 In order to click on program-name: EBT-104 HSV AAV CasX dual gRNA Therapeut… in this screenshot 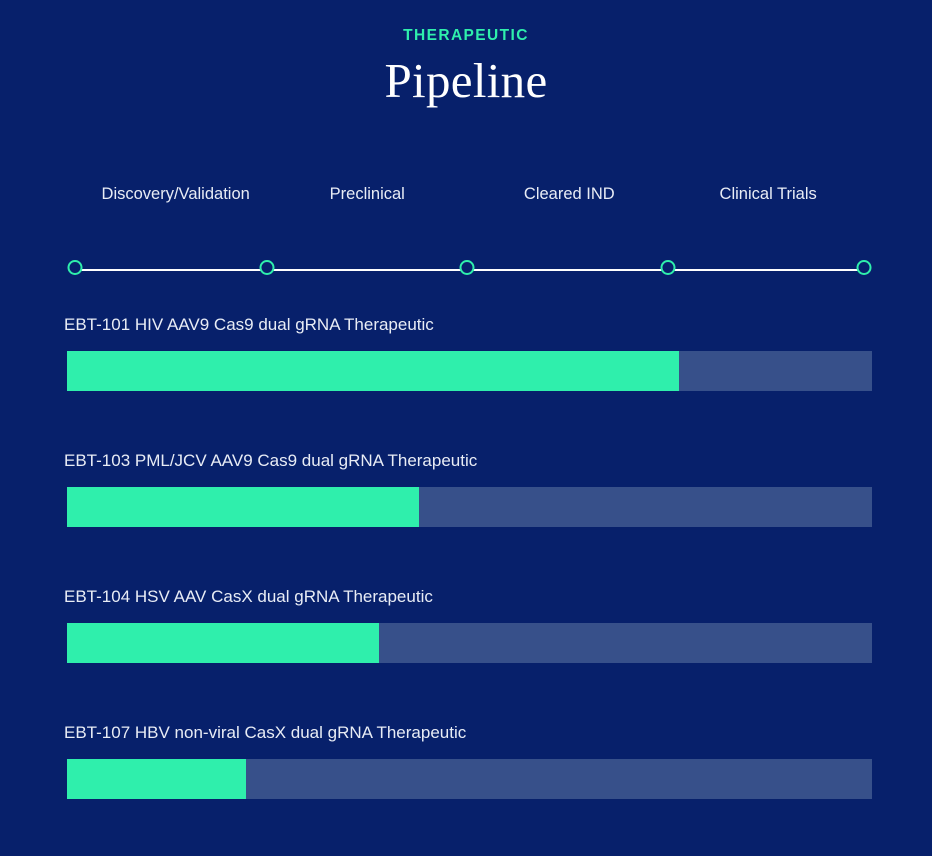, I will do `click(248, 596)`.